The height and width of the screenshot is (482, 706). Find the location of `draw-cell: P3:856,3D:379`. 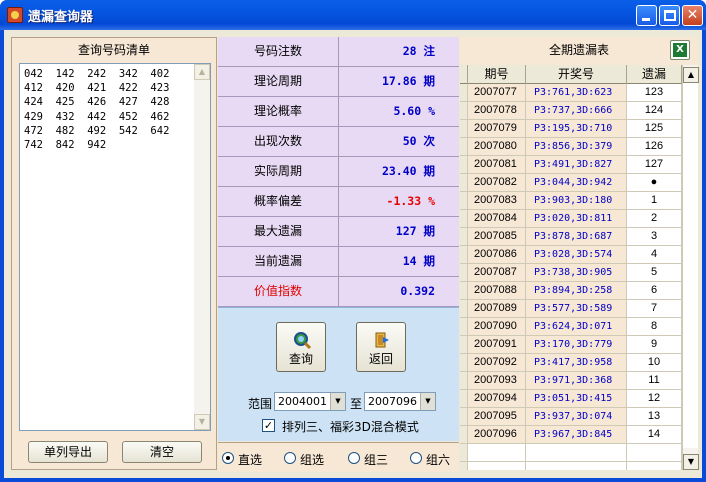

draw-cell: P3:856,3D:379 is located at coordinates (576, 146).